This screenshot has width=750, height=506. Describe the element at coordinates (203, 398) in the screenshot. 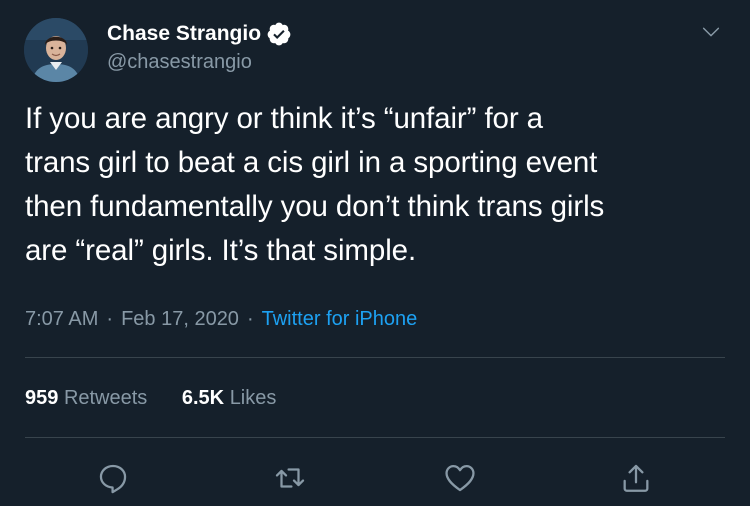

I see `likes-count: 6.5K` at that location.